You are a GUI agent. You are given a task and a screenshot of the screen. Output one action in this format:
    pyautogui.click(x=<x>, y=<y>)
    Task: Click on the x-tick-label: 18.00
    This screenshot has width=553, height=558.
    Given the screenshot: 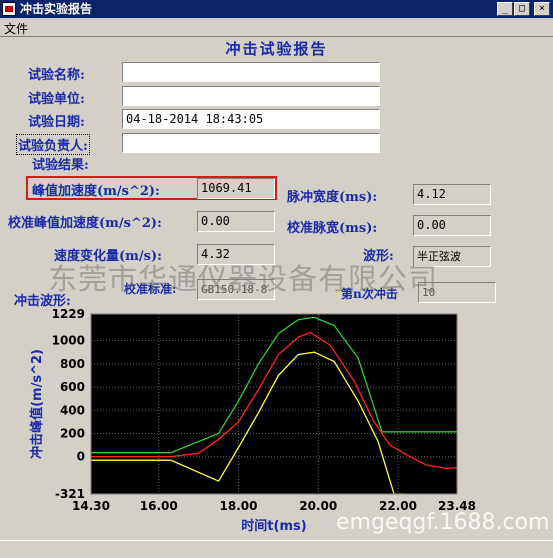 What is the action you would take?
    pyautogui.click(x=239, y=506)
    